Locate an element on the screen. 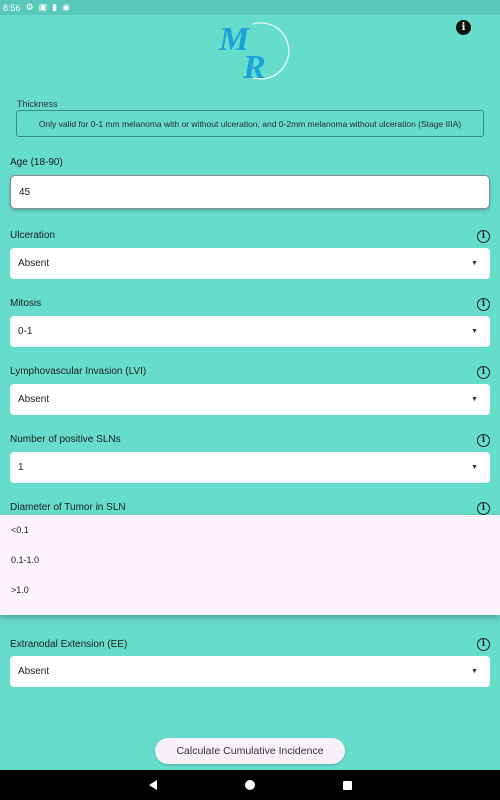 This screenshot has height=800, width=500. settings-icon: ⚙ is located at coordinates (29, 7).